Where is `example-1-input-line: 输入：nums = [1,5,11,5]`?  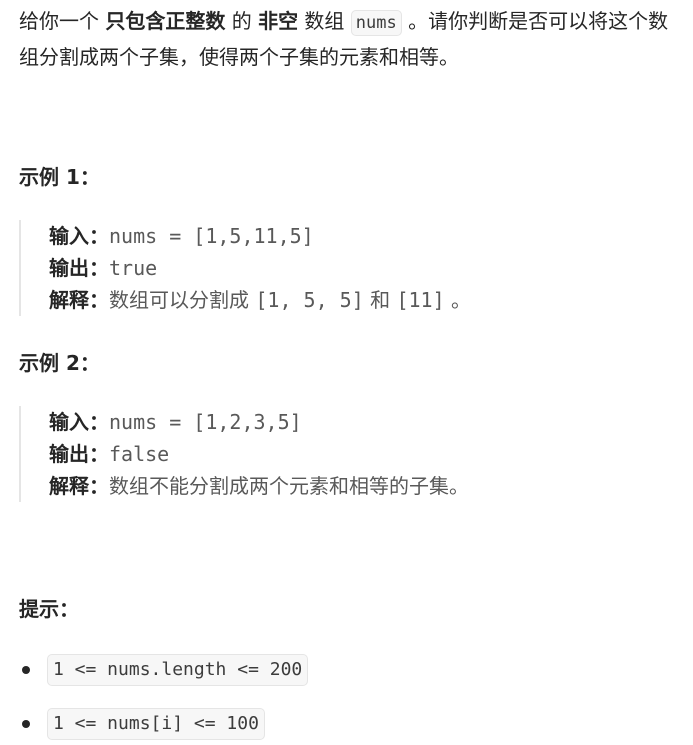 example-1-input-line: 输入：nums = [1,5,11,5] is located at coordinates (354, 236).